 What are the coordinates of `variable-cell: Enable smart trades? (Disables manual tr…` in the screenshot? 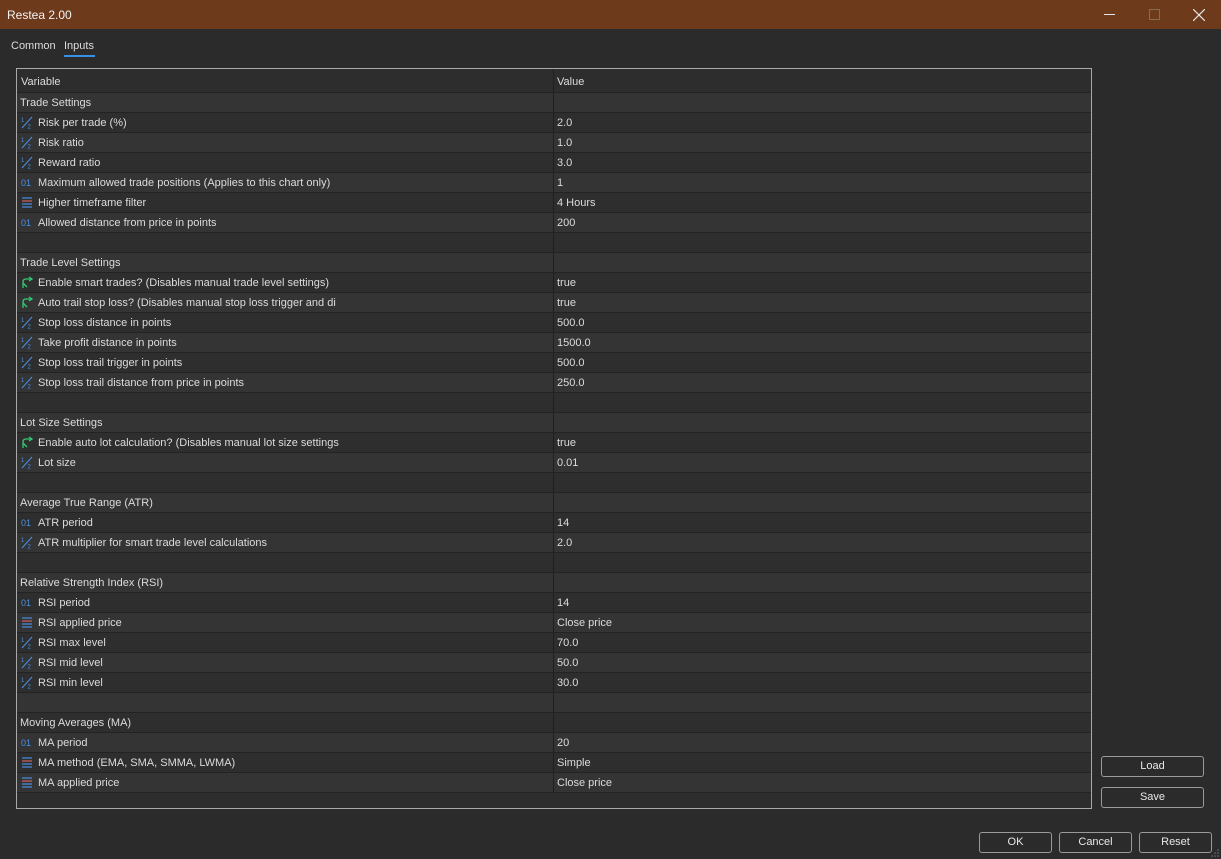 It's located at (284, 282).